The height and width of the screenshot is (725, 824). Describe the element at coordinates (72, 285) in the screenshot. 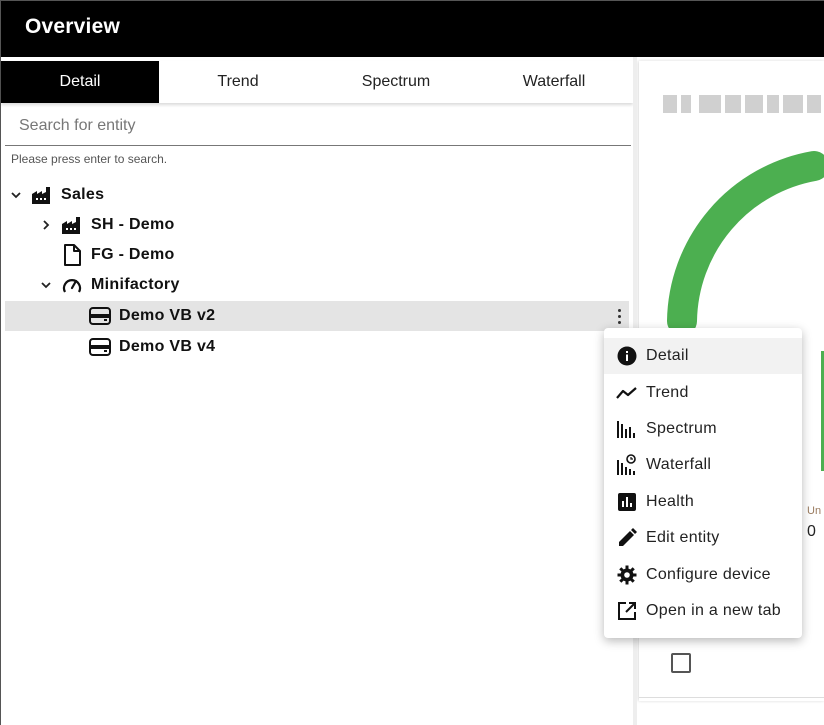

I see `gauge-icon` at that location.